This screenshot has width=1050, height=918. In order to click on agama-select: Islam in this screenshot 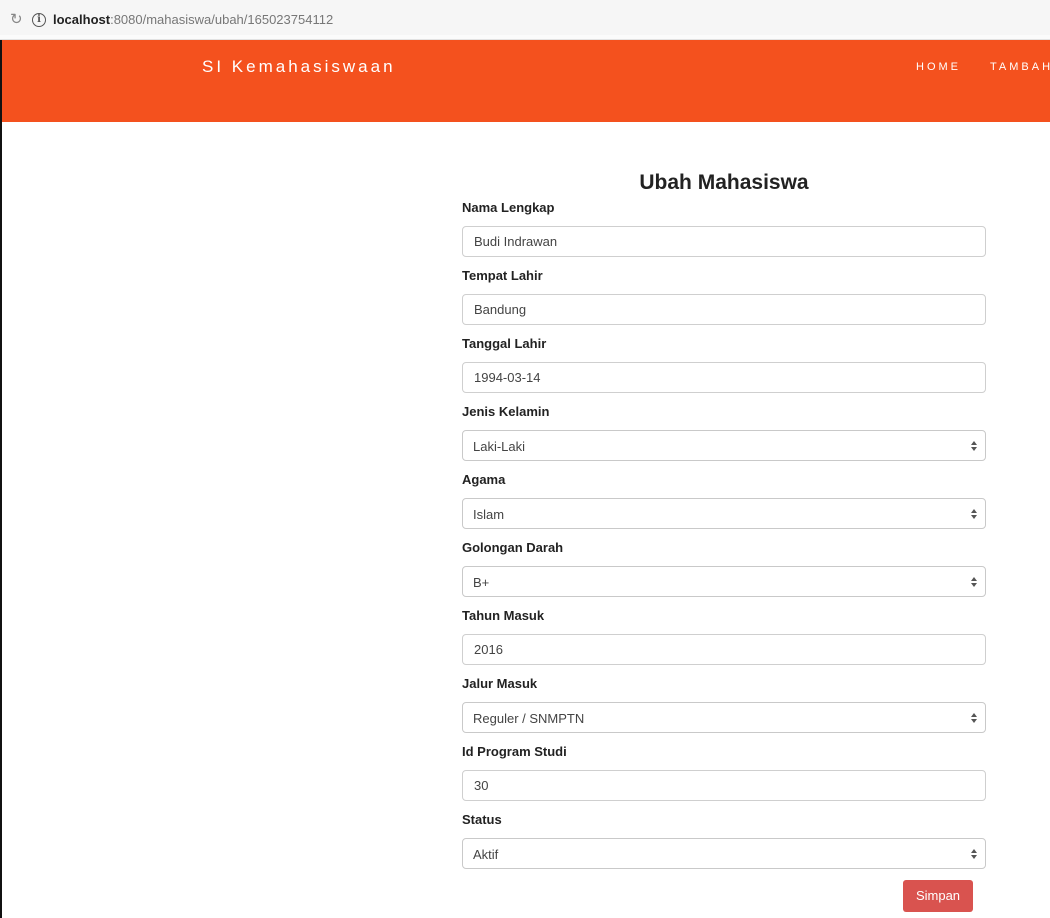, I will do `click(724, 513)`.